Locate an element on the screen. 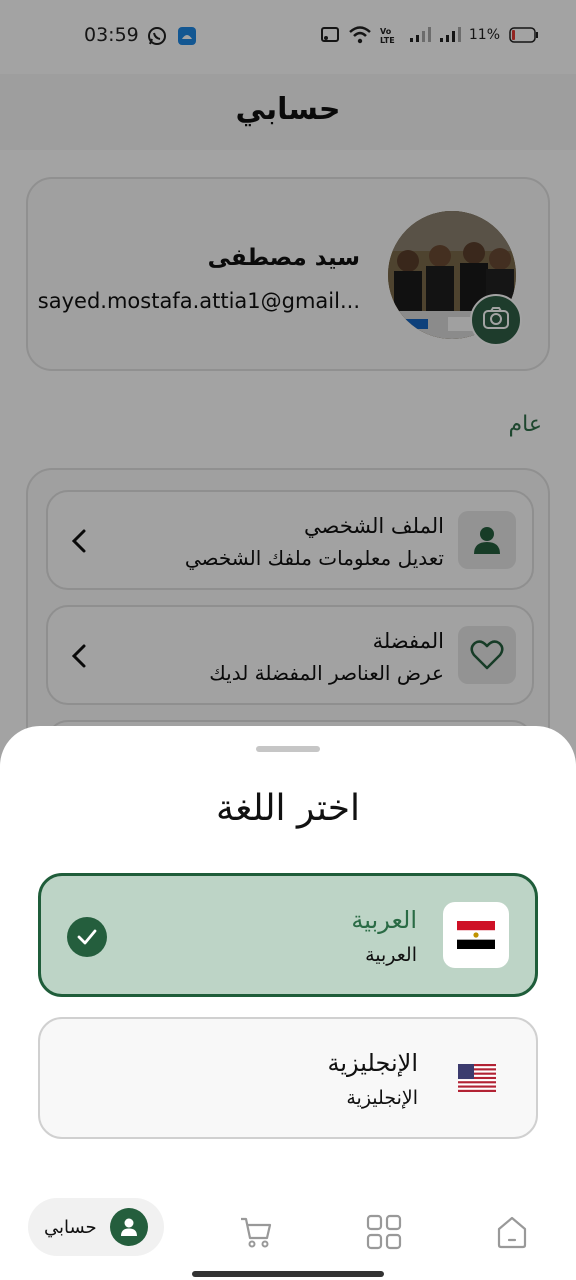 This screenshot has width=576, height=1280. nav-account-tab: حسابي is located at coordinates (96, 1227).